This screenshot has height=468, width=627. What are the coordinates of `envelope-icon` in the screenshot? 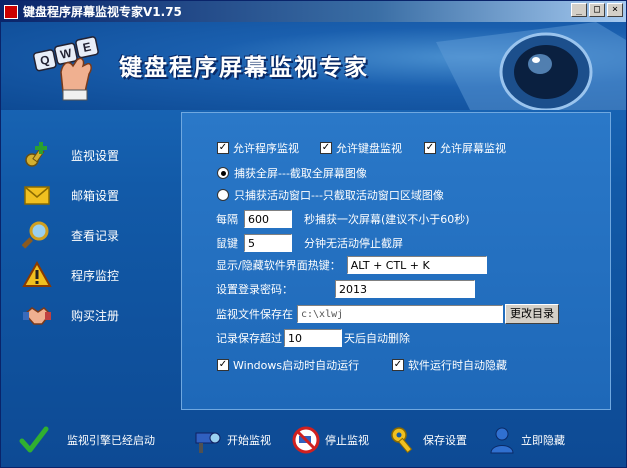 It's located at (37, 195).